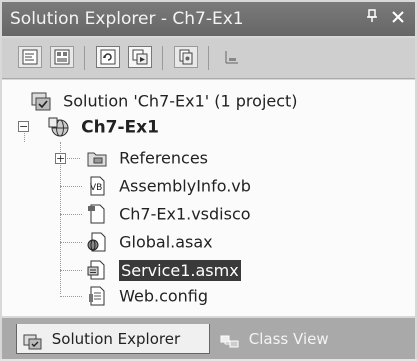 This screenshot has height=361, width=417. I want to click on config-file-icon, so click(97, 296).